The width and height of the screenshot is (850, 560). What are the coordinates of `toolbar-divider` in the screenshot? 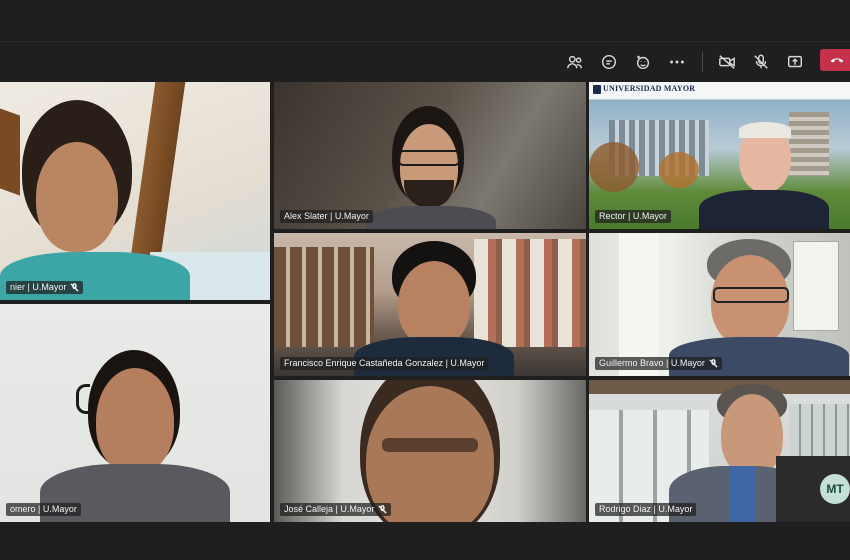 It's located at (702, 62).